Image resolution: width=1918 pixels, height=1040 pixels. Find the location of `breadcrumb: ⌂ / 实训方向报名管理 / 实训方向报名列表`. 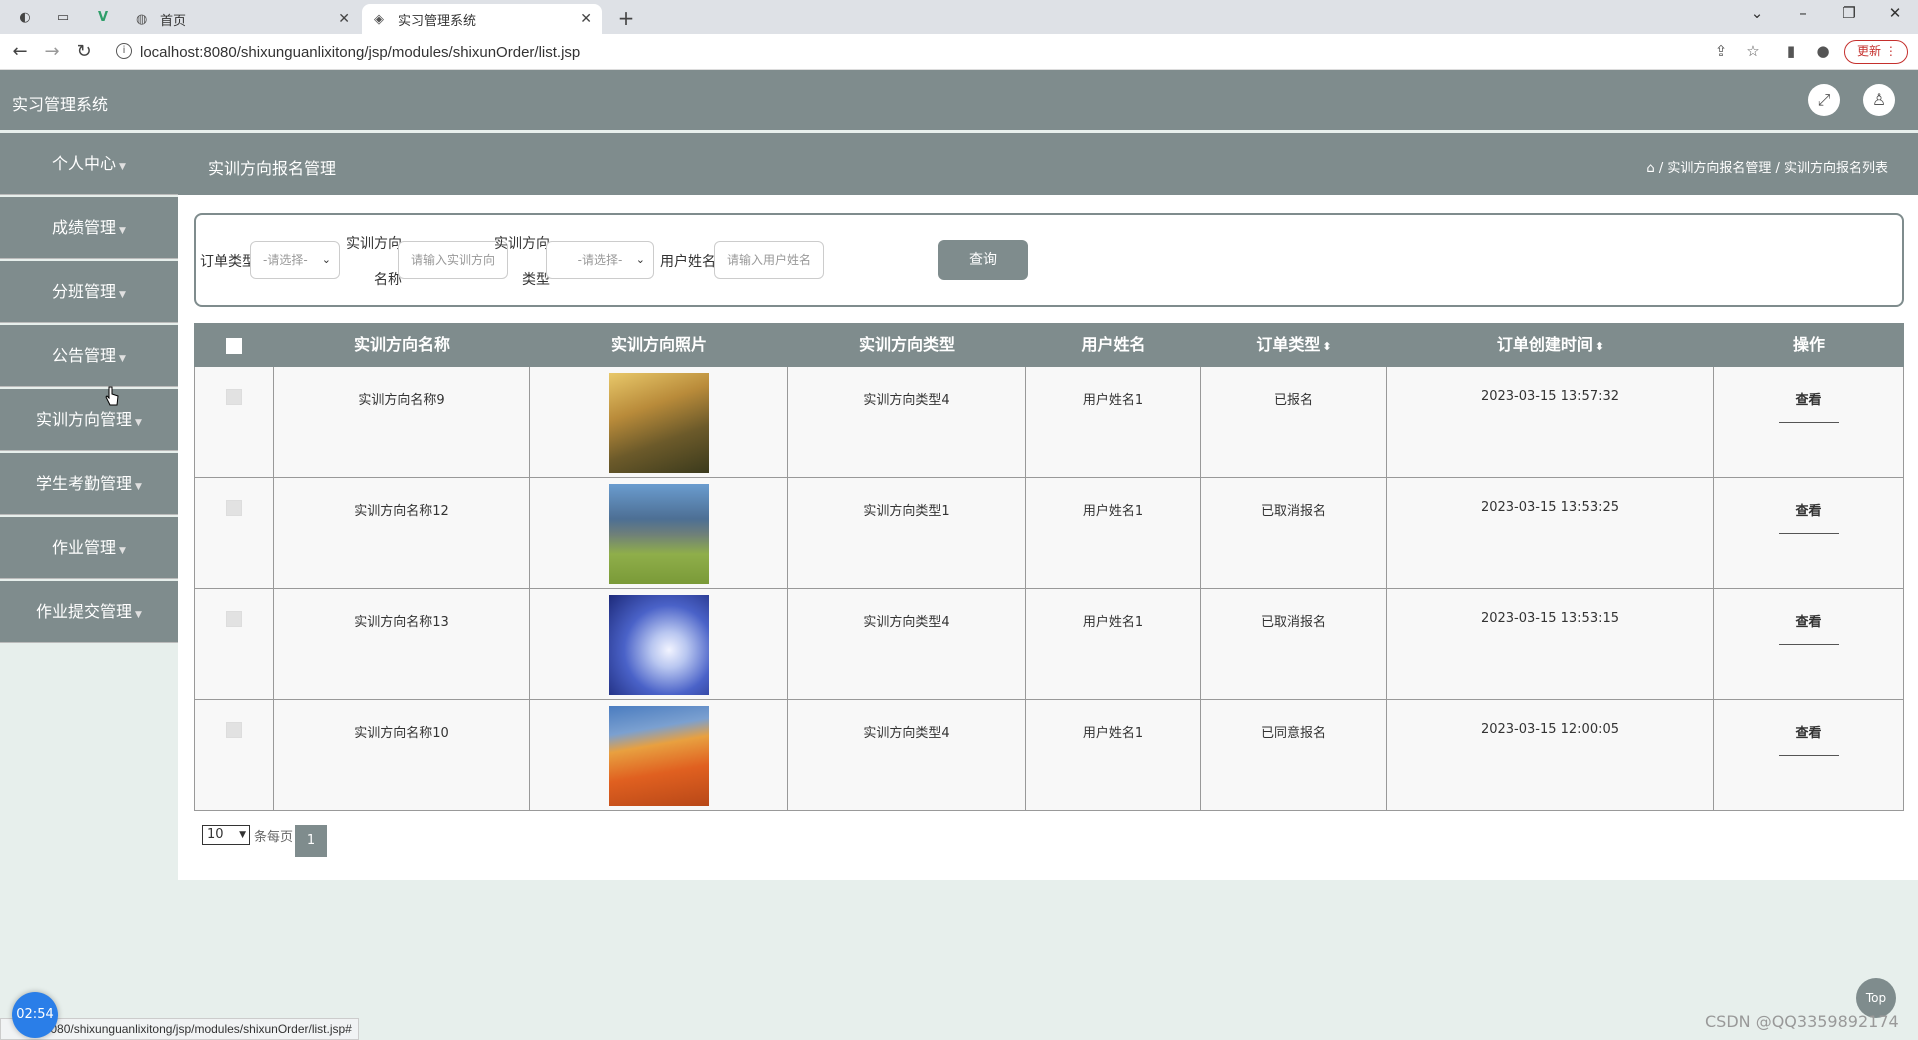

breadcrumb: ⌂ / 实训方向报名管理 / 实训方向报名列表 is located at coordinates (1767, 168).